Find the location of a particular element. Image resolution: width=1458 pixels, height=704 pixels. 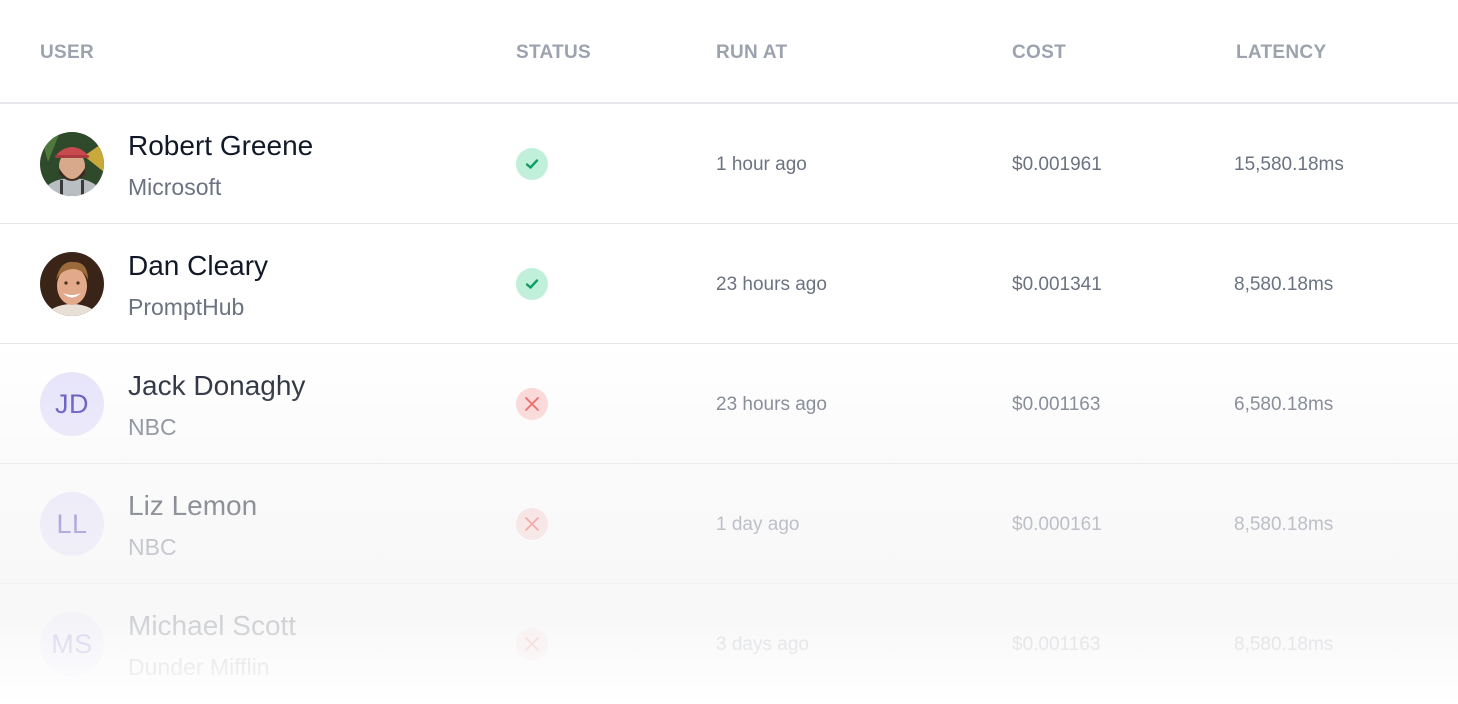

run-at-value: 1 hour ago is located at coordinates (761, 164).